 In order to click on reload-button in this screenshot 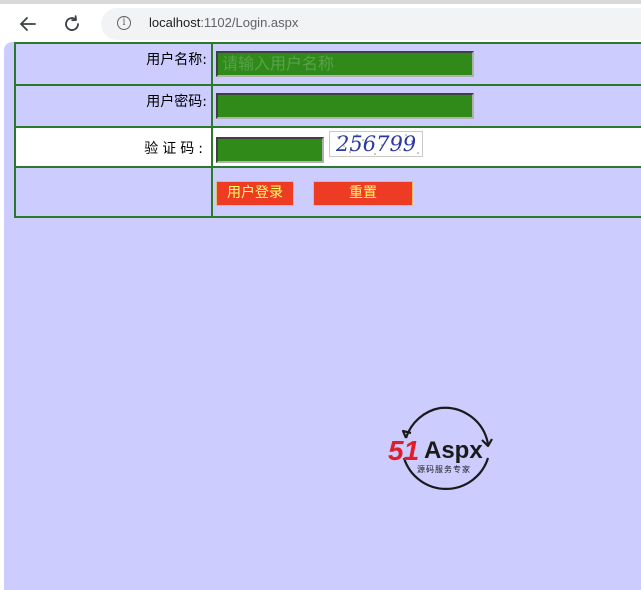, I will do `click(72, 24)`.